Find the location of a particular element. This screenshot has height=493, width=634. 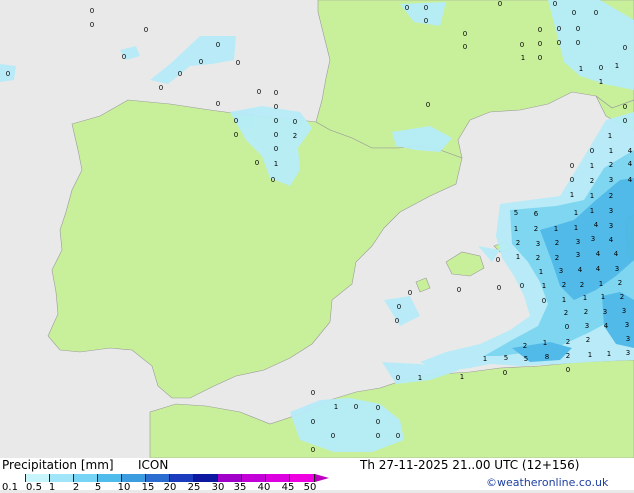

legend-label: 35 is located at coordinates (240, 487).